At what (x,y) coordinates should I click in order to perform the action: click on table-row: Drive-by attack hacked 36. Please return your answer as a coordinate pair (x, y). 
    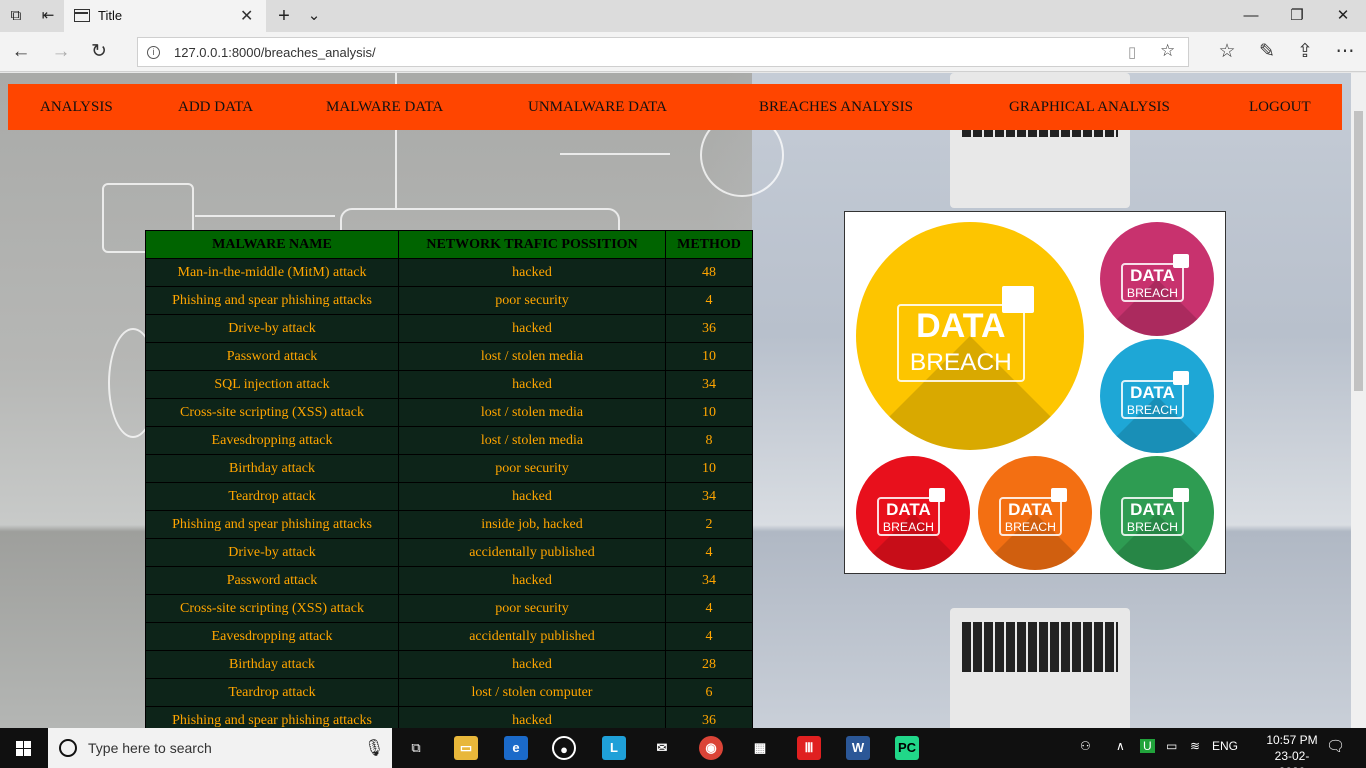
    Looking at the image, I should click on (449, 328).